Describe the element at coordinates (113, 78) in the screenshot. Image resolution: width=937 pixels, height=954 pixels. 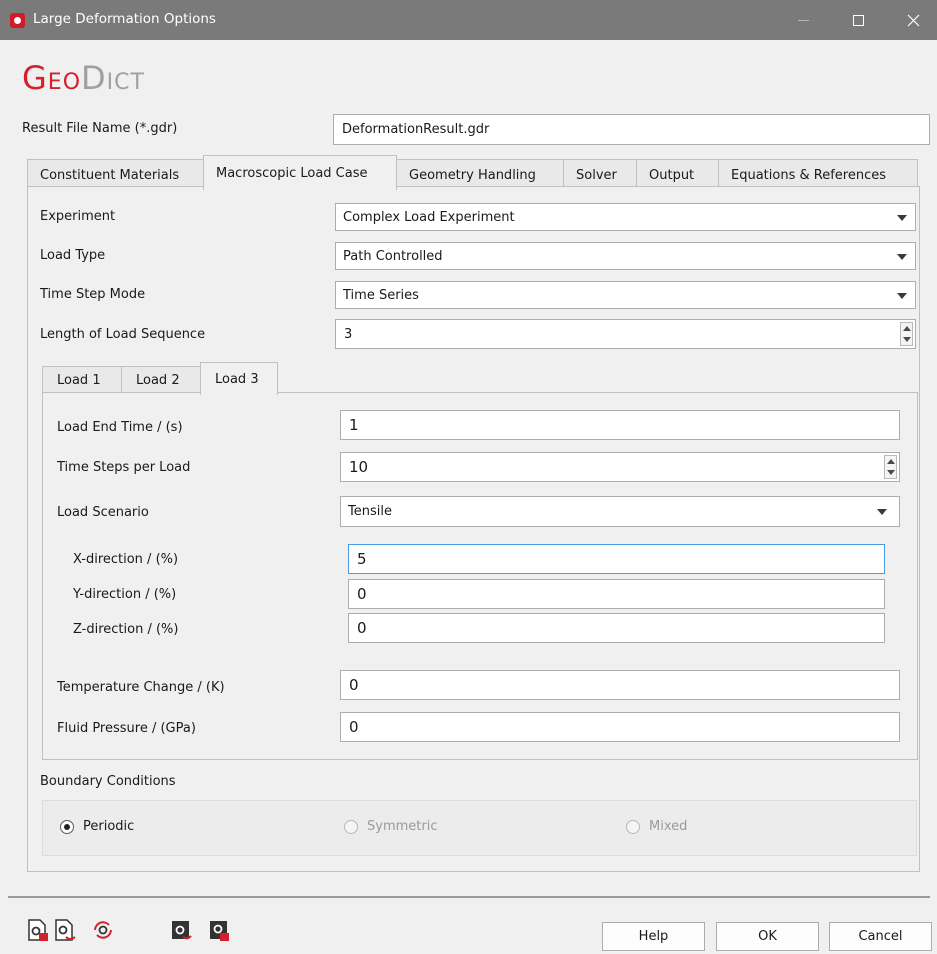
I see `logo-part-dict: Dict` at that location.